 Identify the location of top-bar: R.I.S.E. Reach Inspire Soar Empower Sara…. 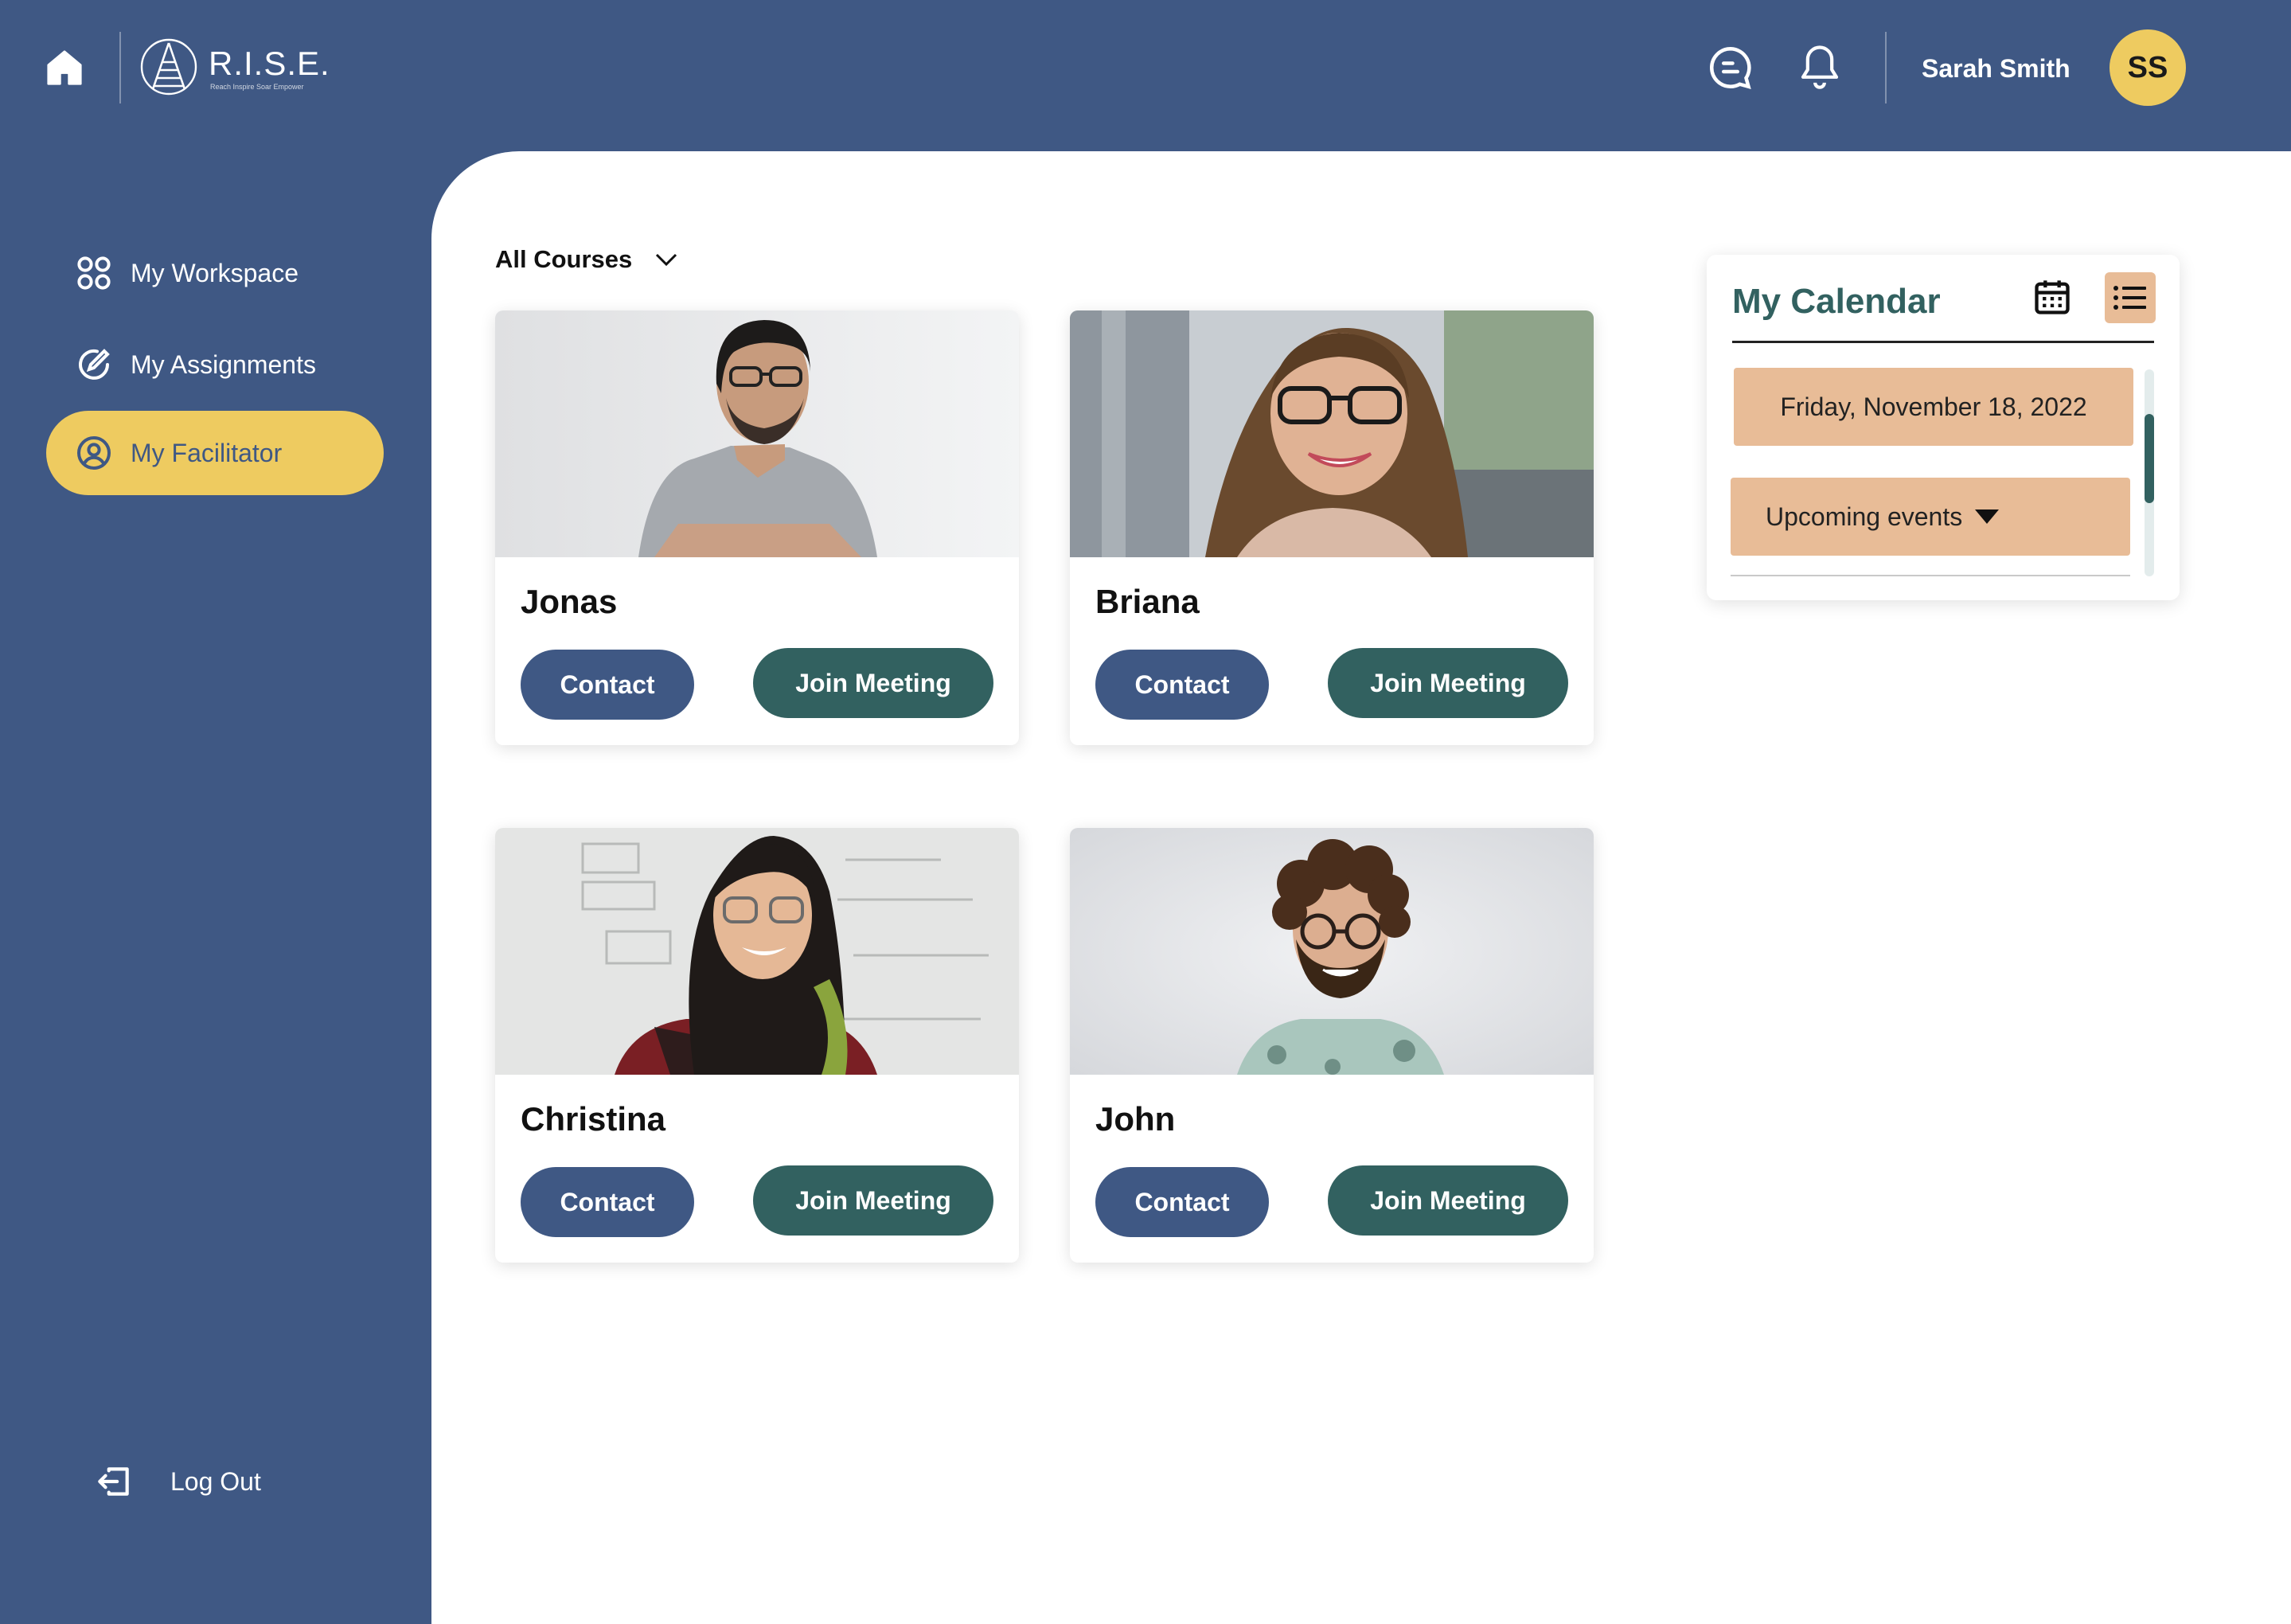
(1145, 75).